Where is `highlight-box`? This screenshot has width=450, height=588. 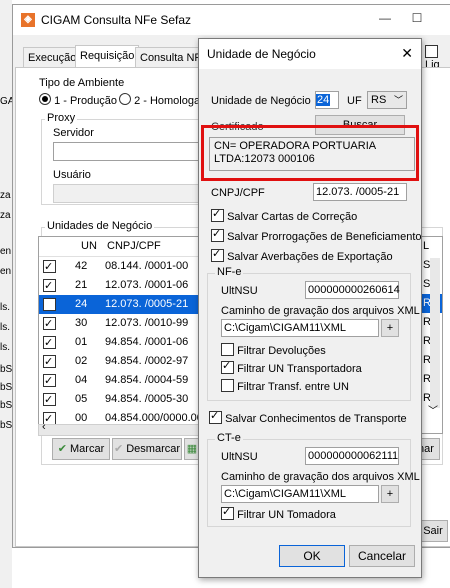
highlight-box is located at coordinates (310, 153).